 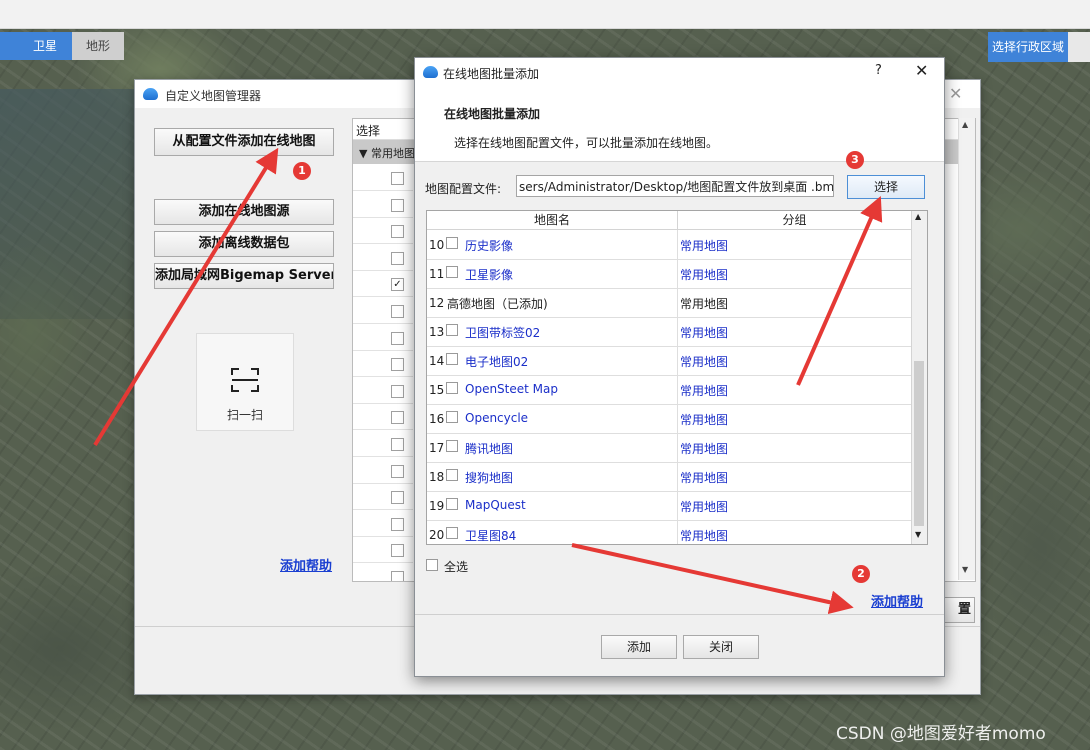 What do you see at coordinates (855, 160) in the screenshot?
I see `annotation-badge-3: 3` at bounding box center [855, 160].